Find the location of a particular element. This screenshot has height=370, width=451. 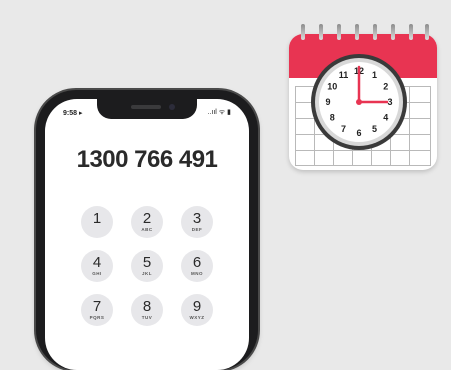

front-camera is located at coordinates (172, 107).